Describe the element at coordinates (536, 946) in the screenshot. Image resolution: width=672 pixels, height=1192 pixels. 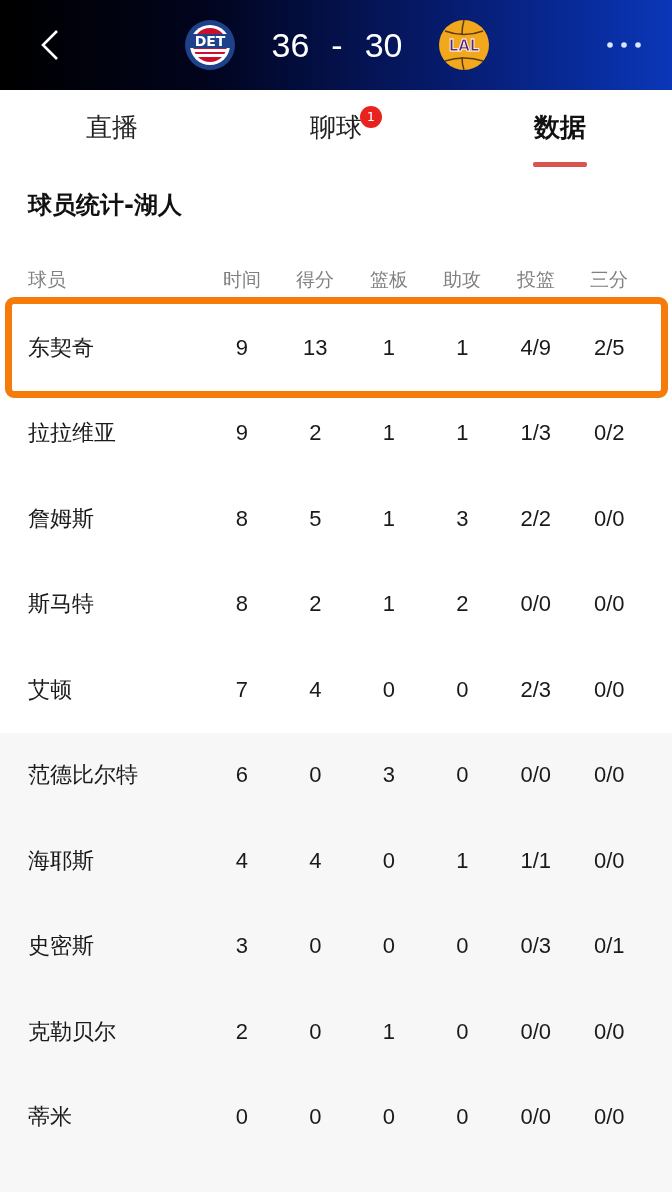
I see `table-cell: 0/3` at that location.